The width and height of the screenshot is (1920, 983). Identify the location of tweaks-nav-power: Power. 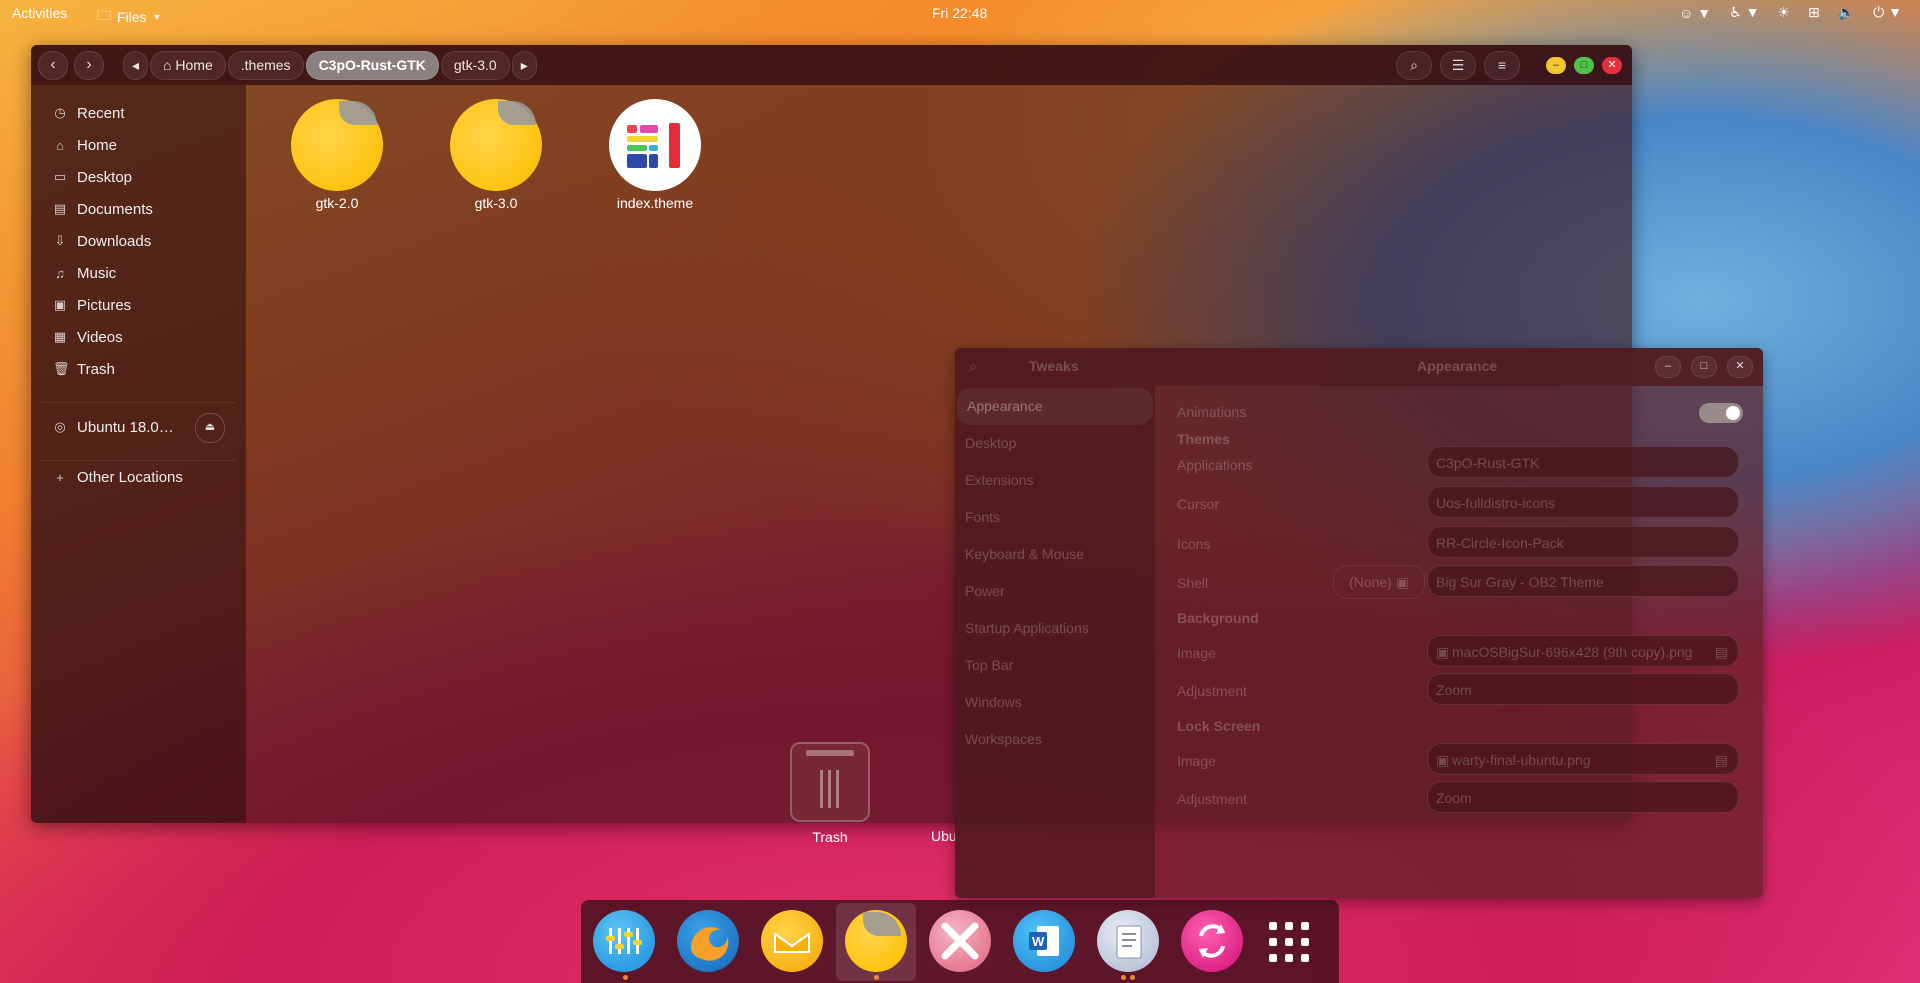
(1055, 591).